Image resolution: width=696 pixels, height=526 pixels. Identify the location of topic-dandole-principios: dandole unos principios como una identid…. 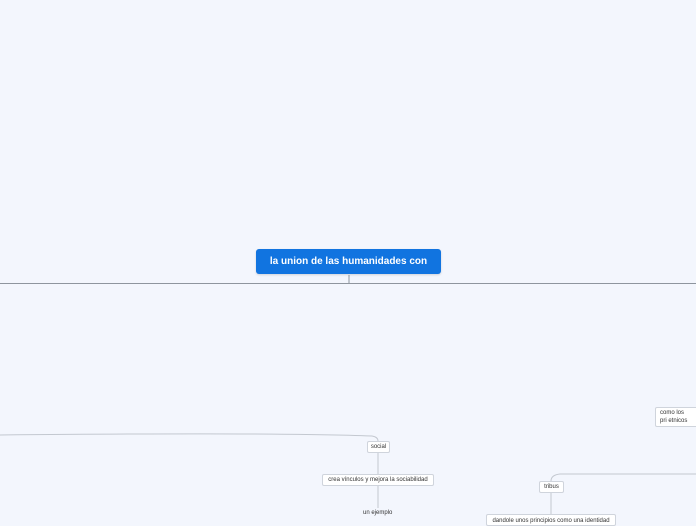
(551, 520).